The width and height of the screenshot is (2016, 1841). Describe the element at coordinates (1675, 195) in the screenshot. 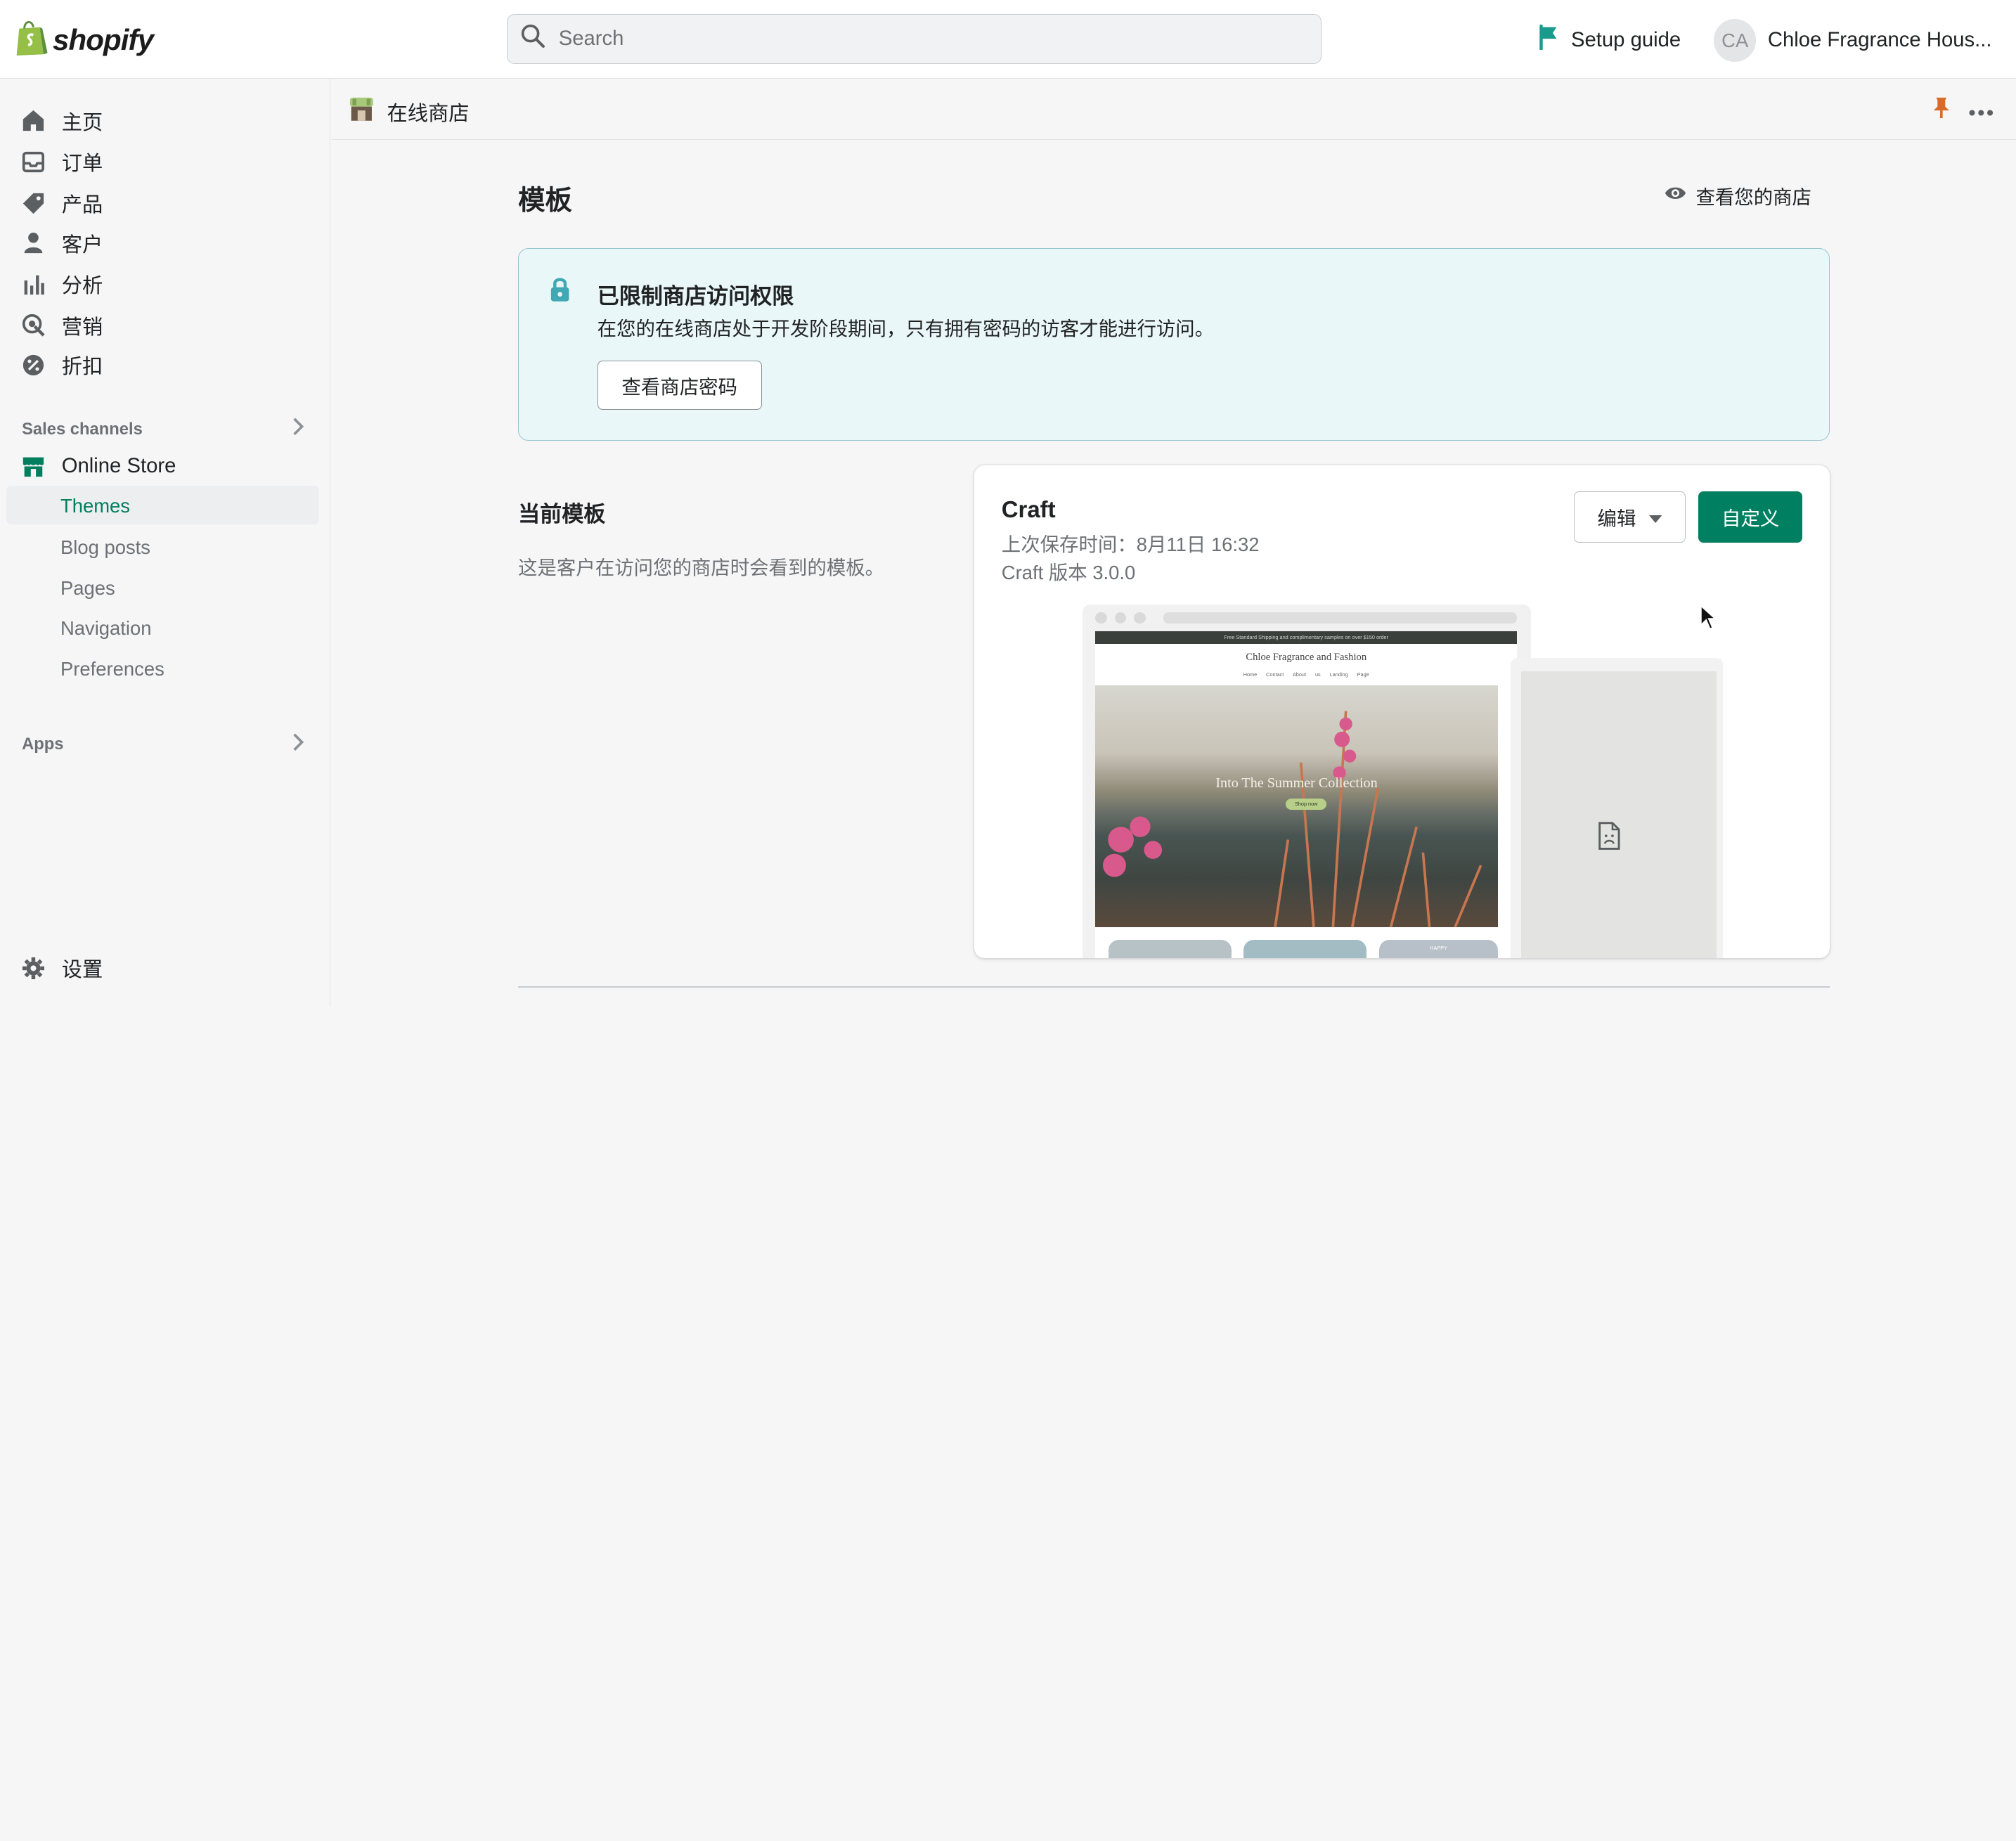

I see `eye-icon` at that location.